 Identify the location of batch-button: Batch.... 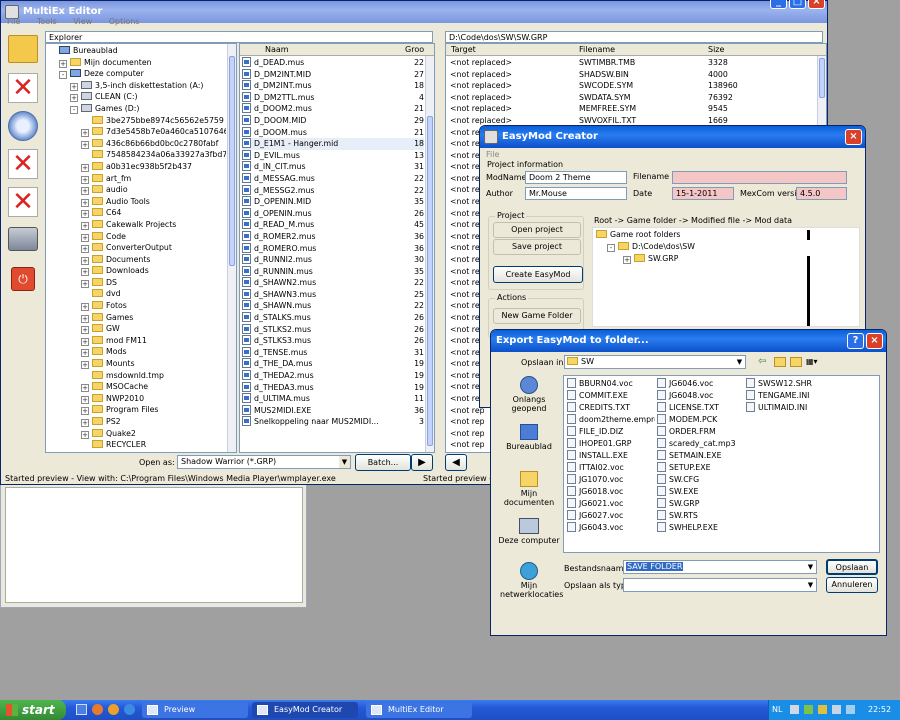
(383, 462).